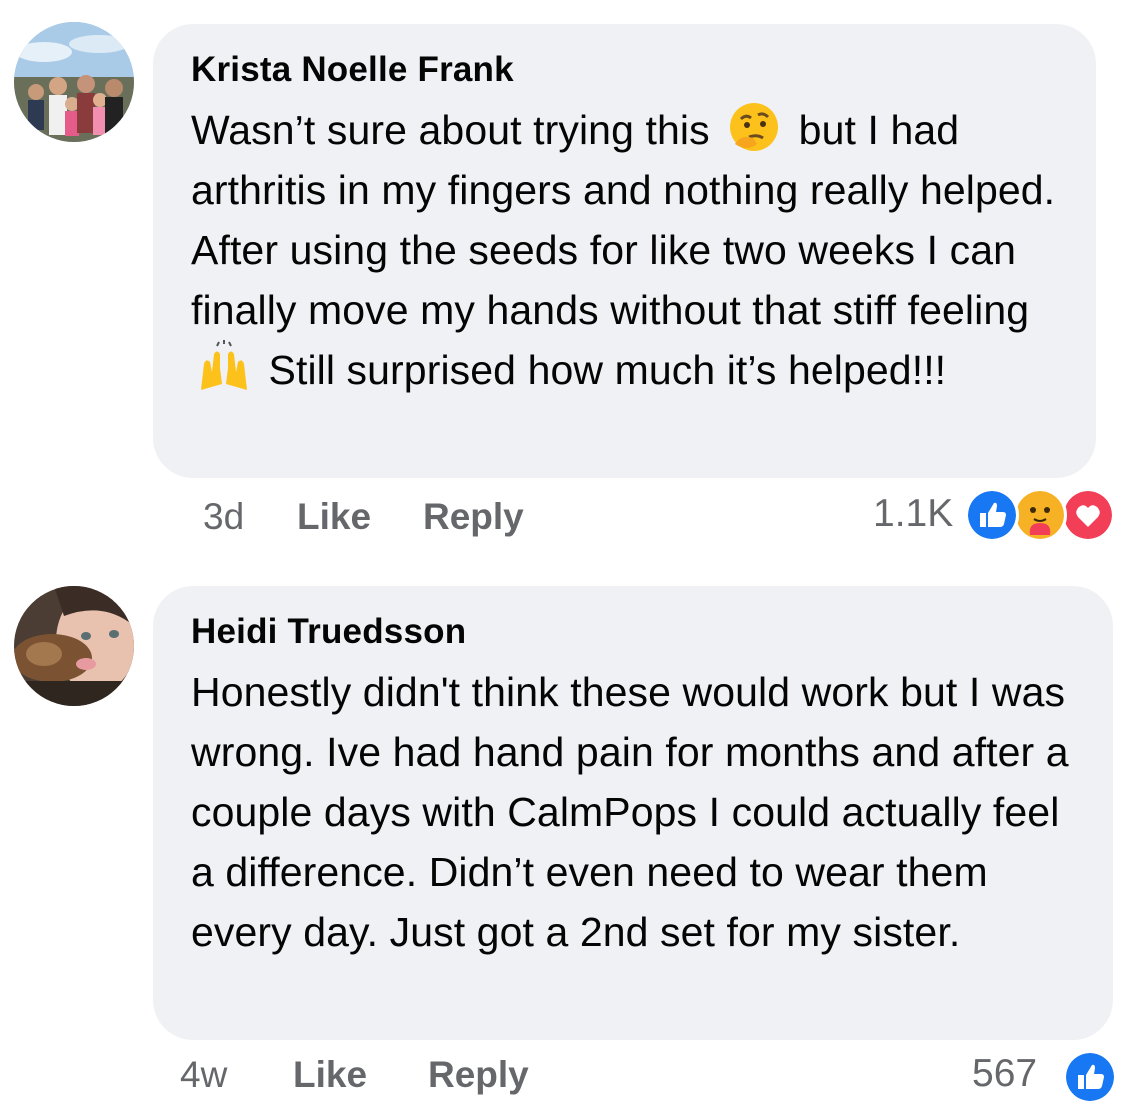 The width and height of the screenshot is (1126, 1107). I want to click on comment-time: 3d, so click(223, 517).